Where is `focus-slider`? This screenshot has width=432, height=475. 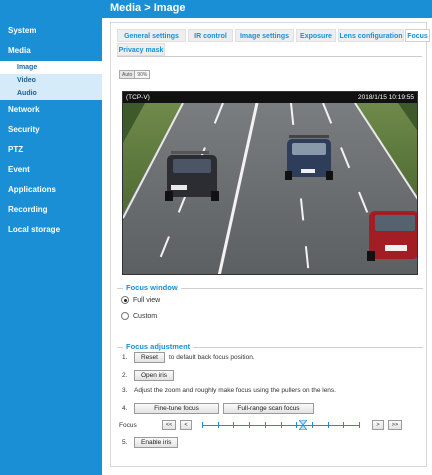
focus-slider is located at coordinates (281, 425).